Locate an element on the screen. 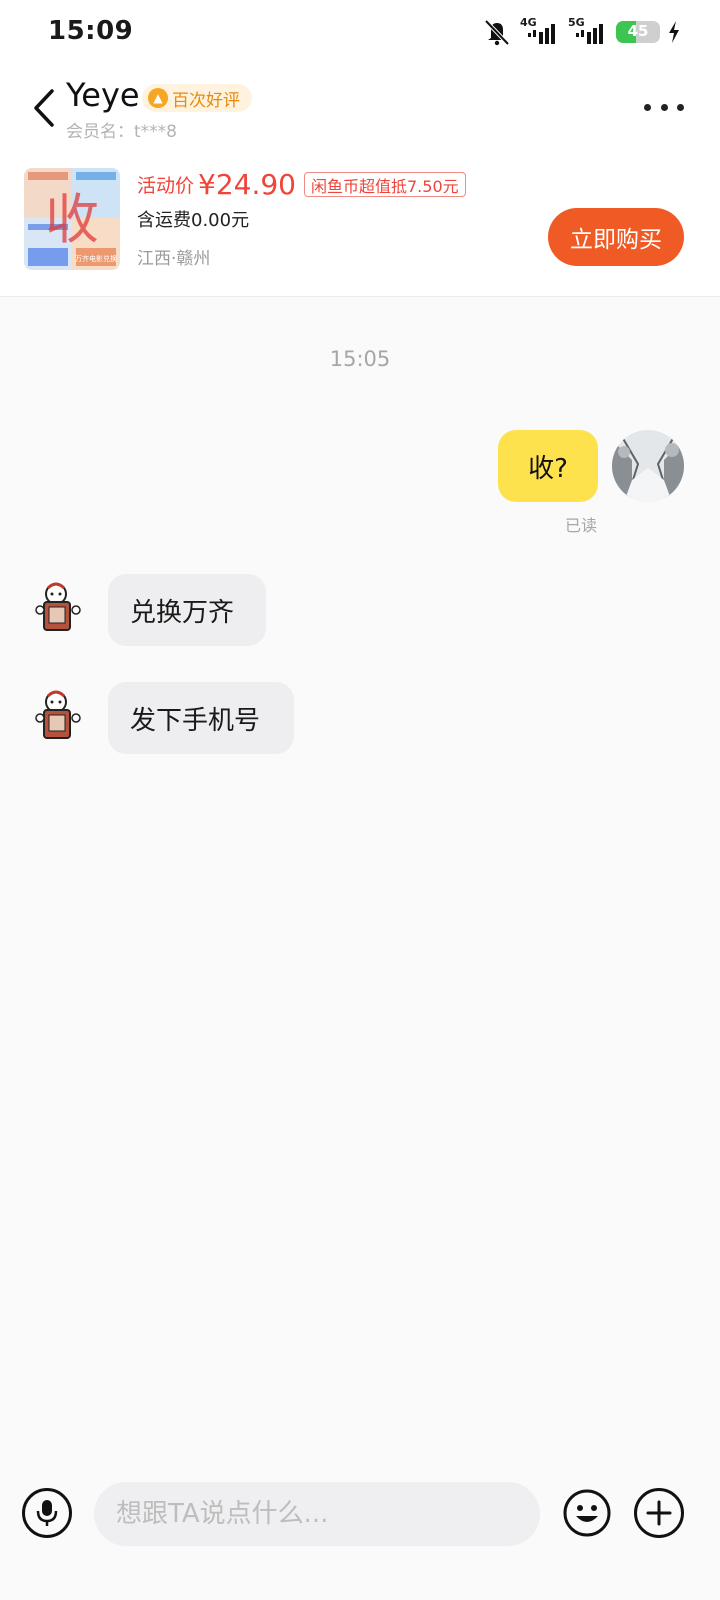  signal-5g: 5G is located at coordinates (588, 31).